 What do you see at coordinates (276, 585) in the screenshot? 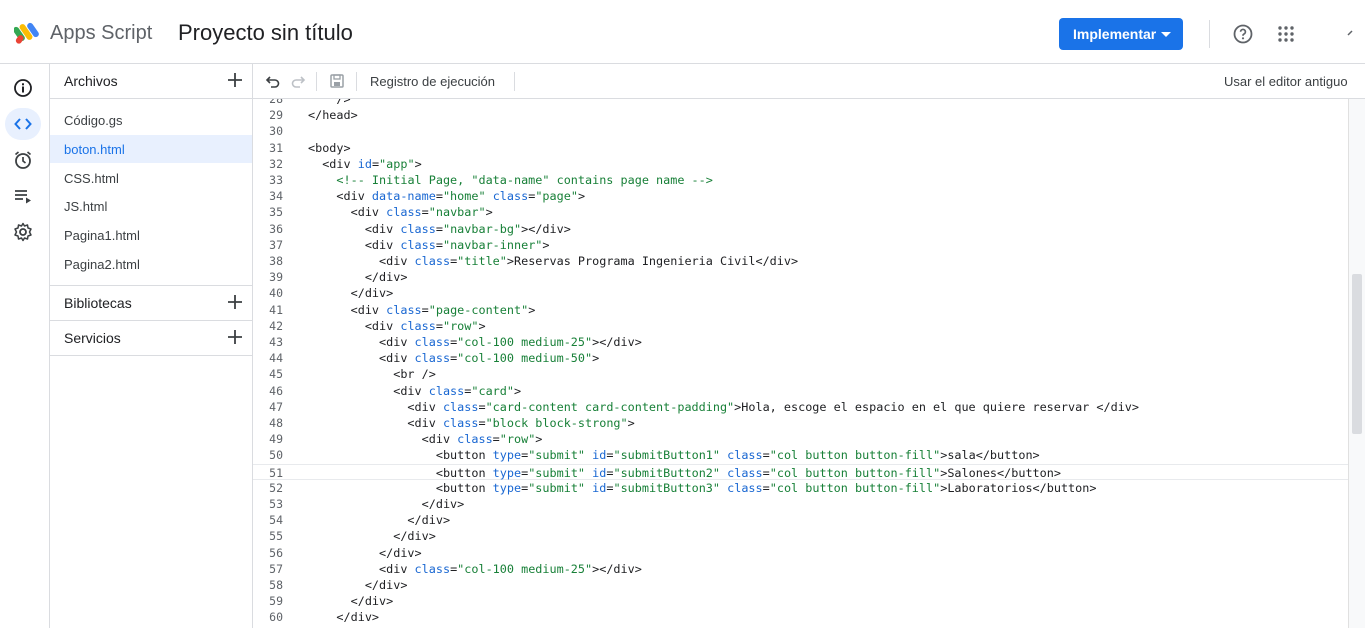
I see `line-number: 58` at bounding box center [276, 585].